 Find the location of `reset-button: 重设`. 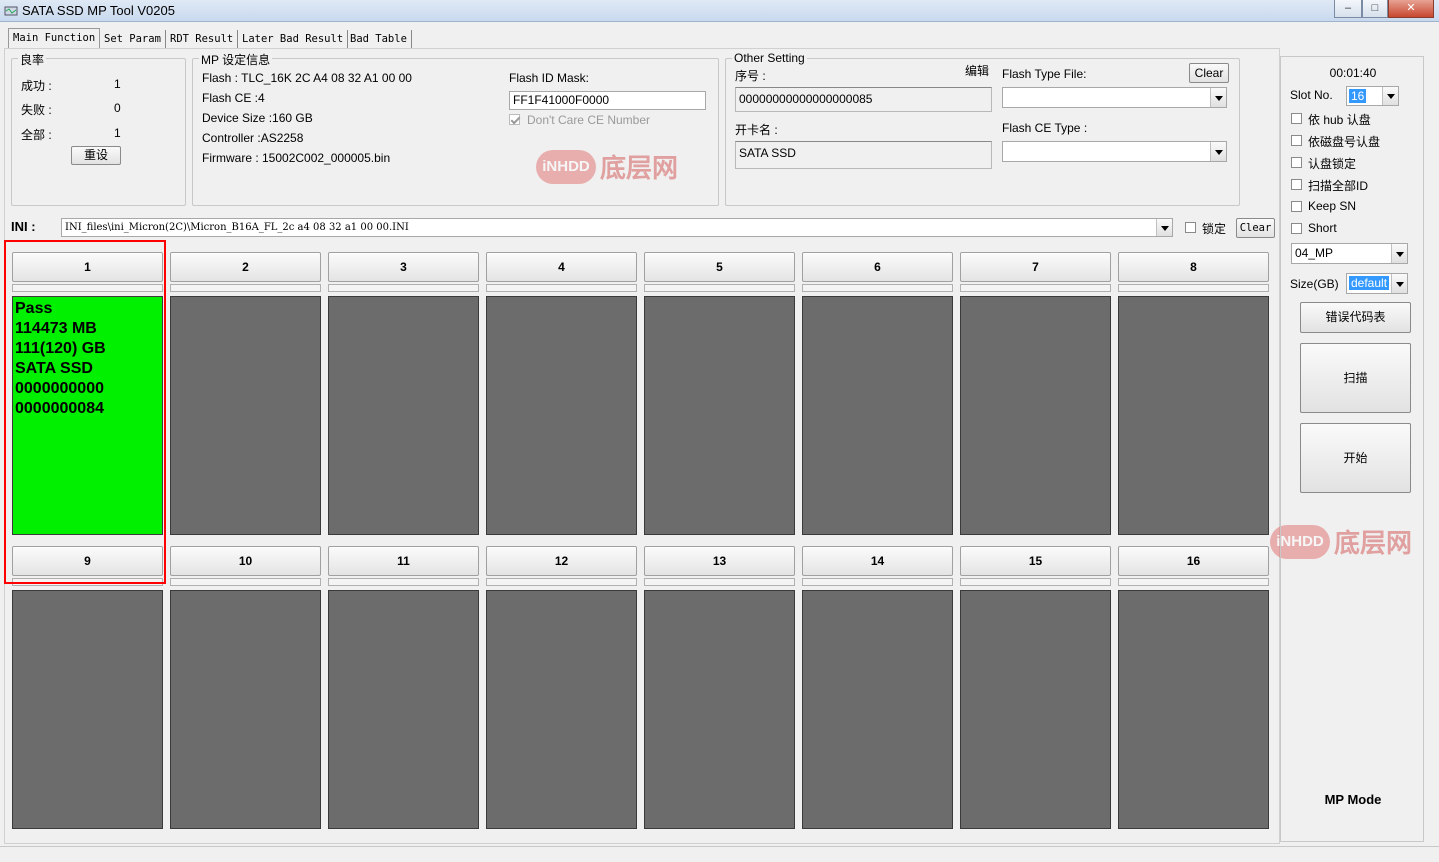

reset-button: 重设 is located at coordinates (96, 155).